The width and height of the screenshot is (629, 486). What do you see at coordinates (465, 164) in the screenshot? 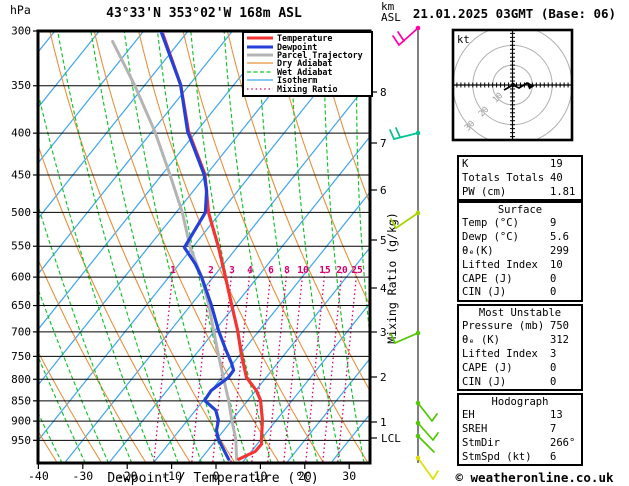
I see `stats-label: K` at bounding box center [465, 164].